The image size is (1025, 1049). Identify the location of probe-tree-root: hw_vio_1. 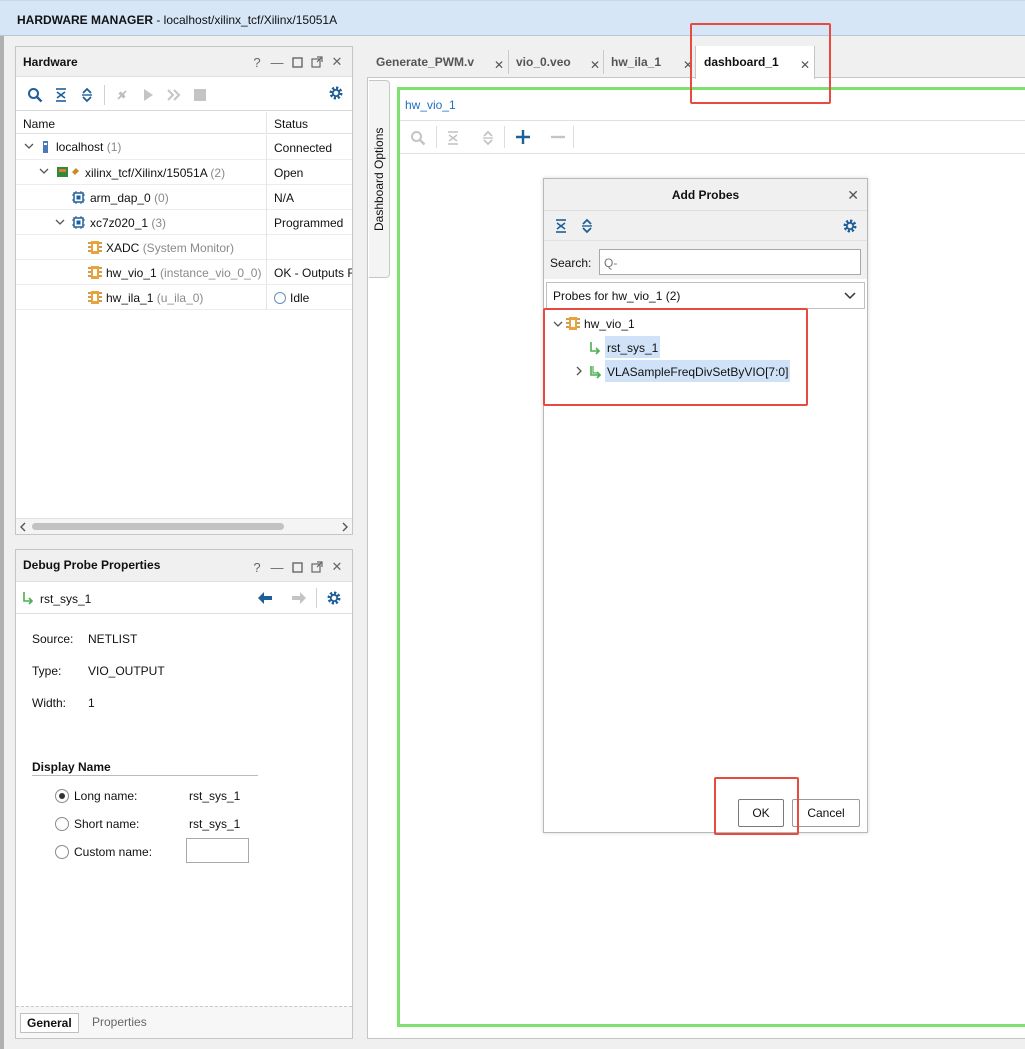
(705, 324).